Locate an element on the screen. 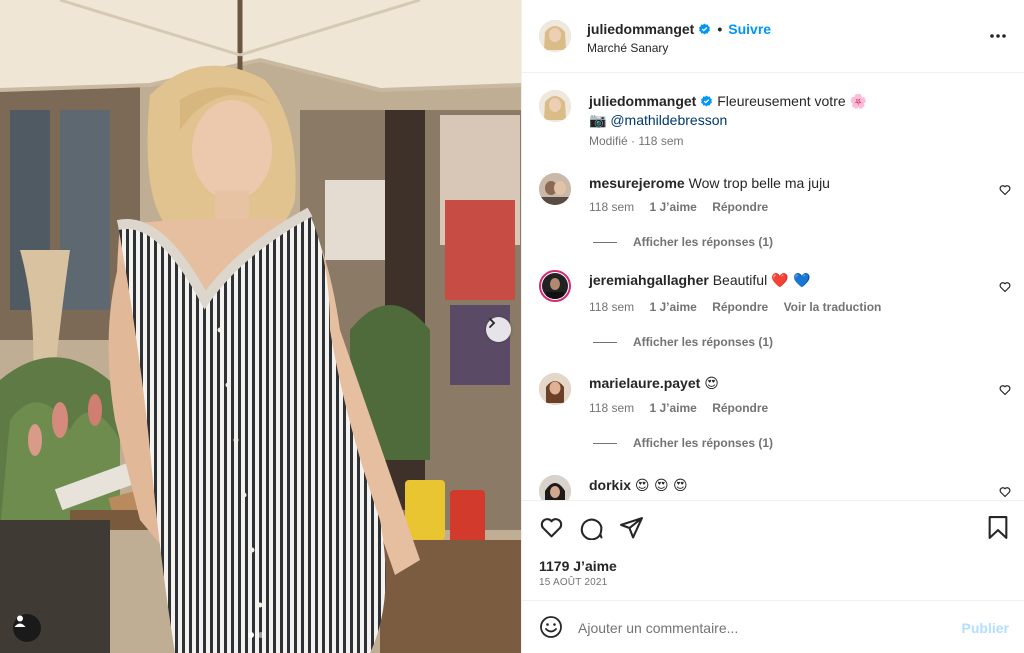 This screenshot has width=1024, height=653. emoji-picker-button is located at coordinates (551, 628).